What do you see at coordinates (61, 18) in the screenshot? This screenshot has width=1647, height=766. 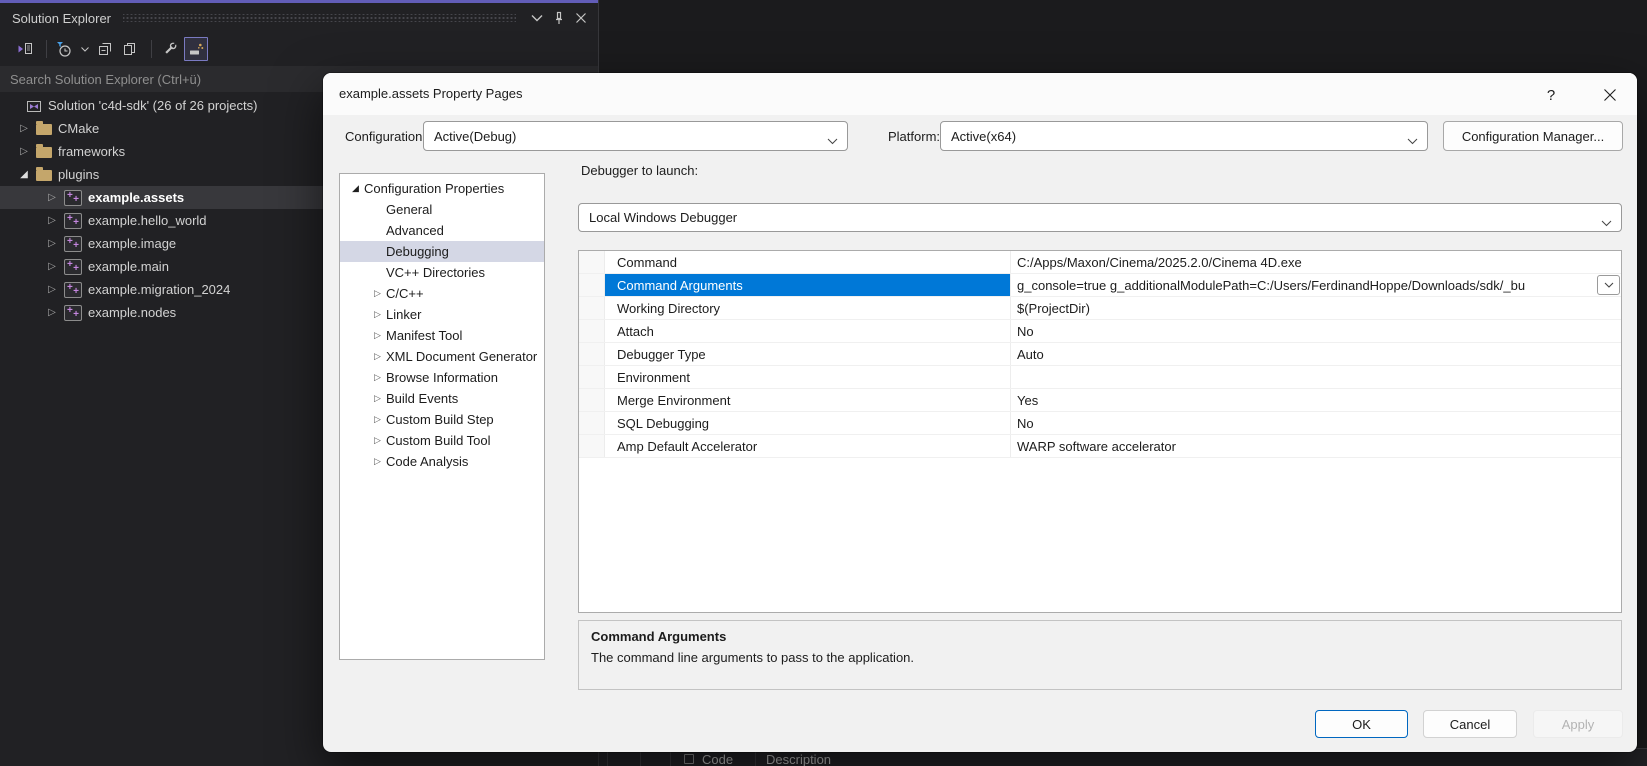 I see `panel-title: Solution Explorer` at bounding box center [61, 18].